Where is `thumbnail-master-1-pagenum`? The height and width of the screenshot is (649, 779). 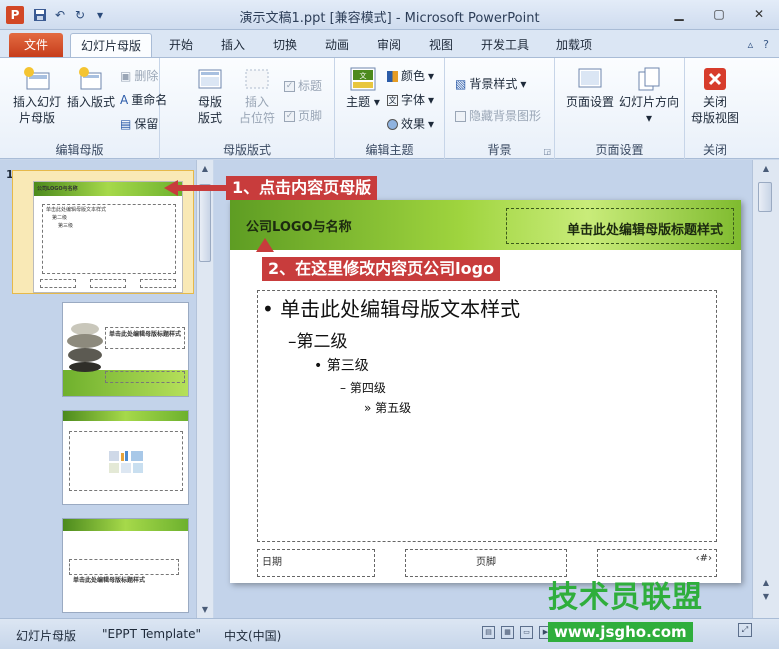
thumbnail-master-1-pagenum is located at coordinates (158, 283).